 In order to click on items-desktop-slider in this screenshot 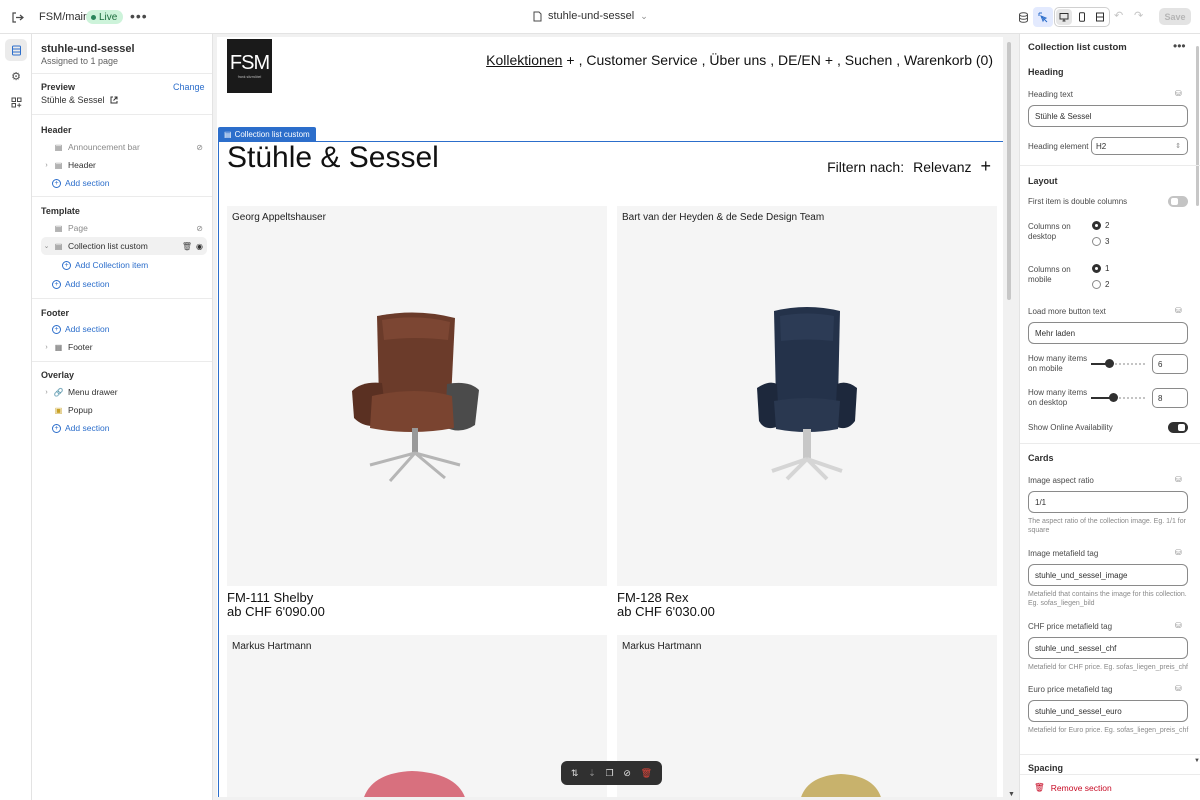, I will do `click(1118, 397)`.